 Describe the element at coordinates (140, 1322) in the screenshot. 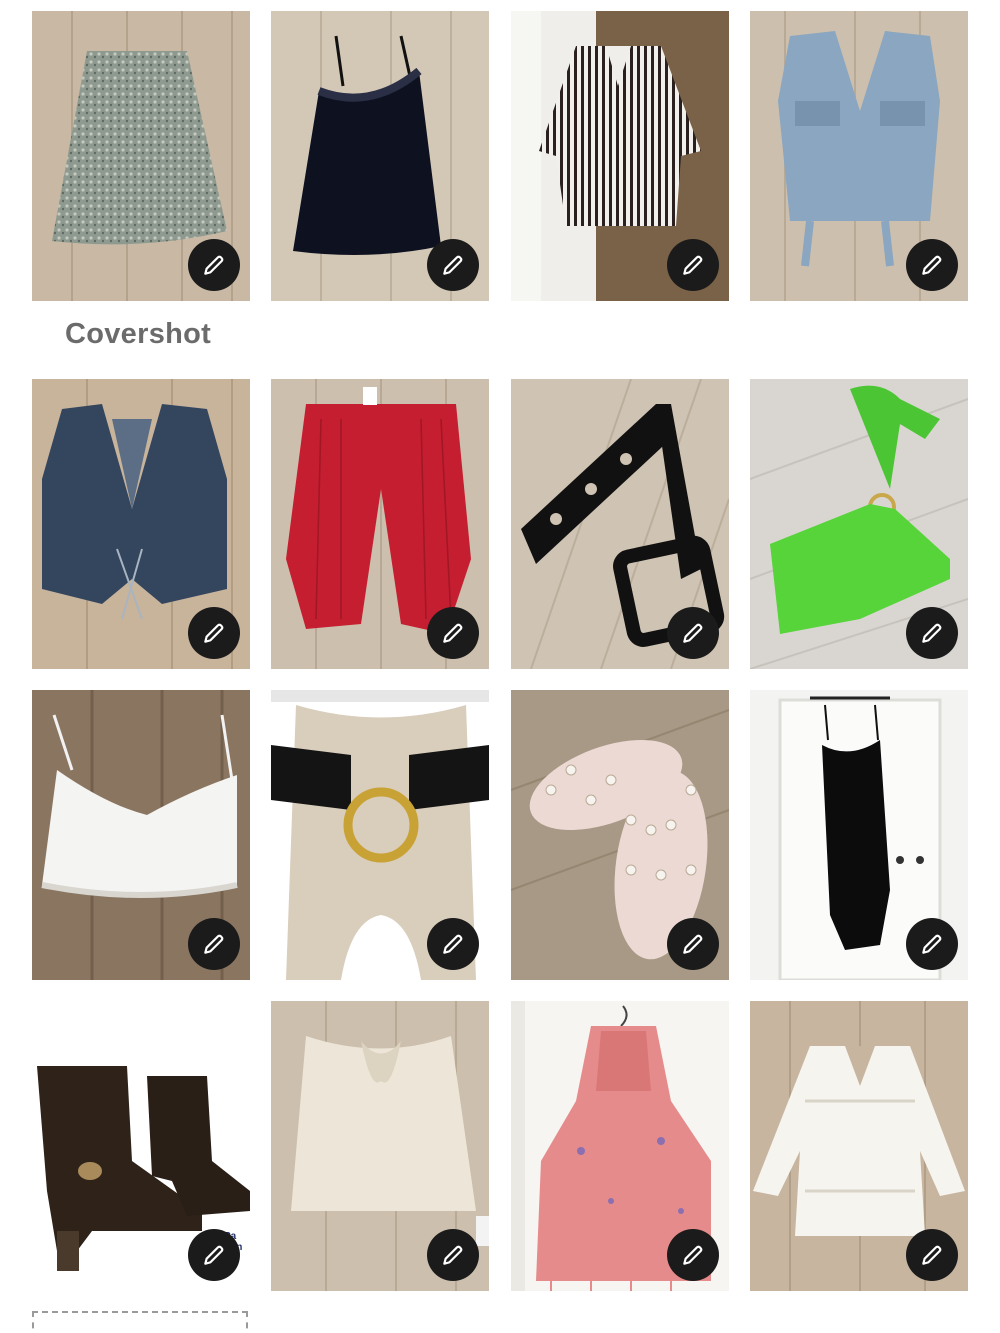

I see `add-photo-slot` at that location.